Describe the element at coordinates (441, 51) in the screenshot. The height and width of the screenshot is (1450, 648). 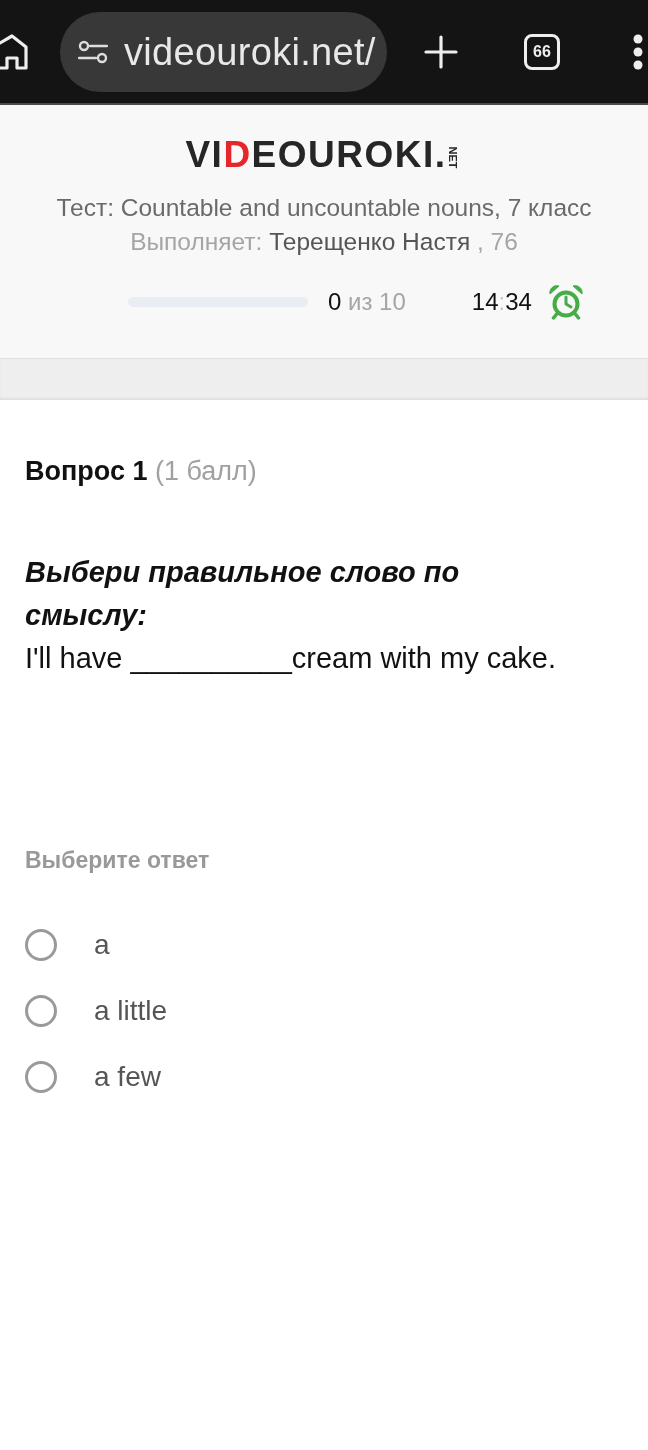
I see `new-tab-icon` at that location.